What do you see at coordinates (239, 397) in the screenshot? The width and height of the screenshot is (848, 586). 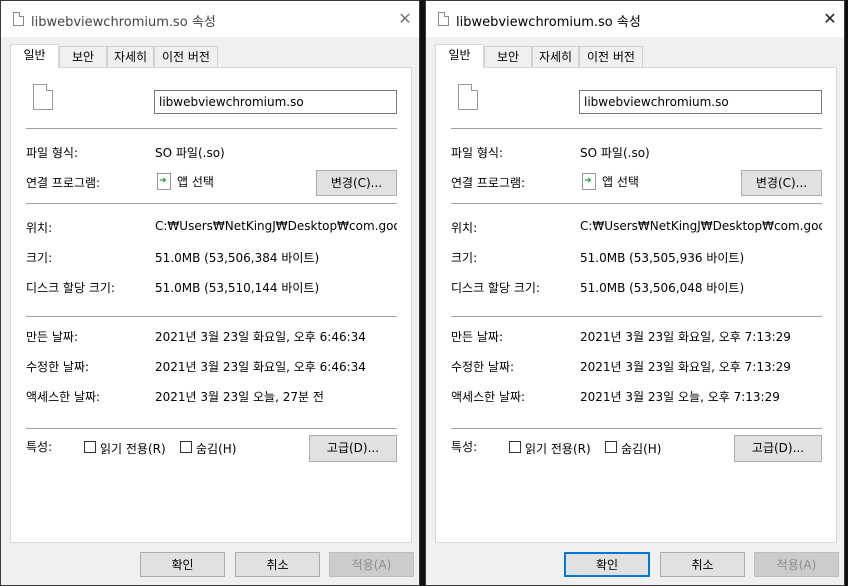 I see `accessed-value: 2021년 3월 23일 오늘, 27분 전` at bounding box center [239, 397].